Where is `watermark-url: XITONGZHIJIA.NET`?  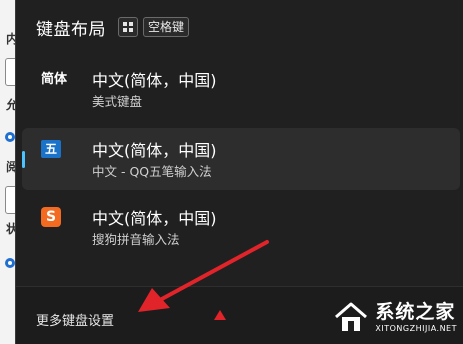
watermark-url: XITONGZHIJIA.NET is located at coordinates (416, 328).